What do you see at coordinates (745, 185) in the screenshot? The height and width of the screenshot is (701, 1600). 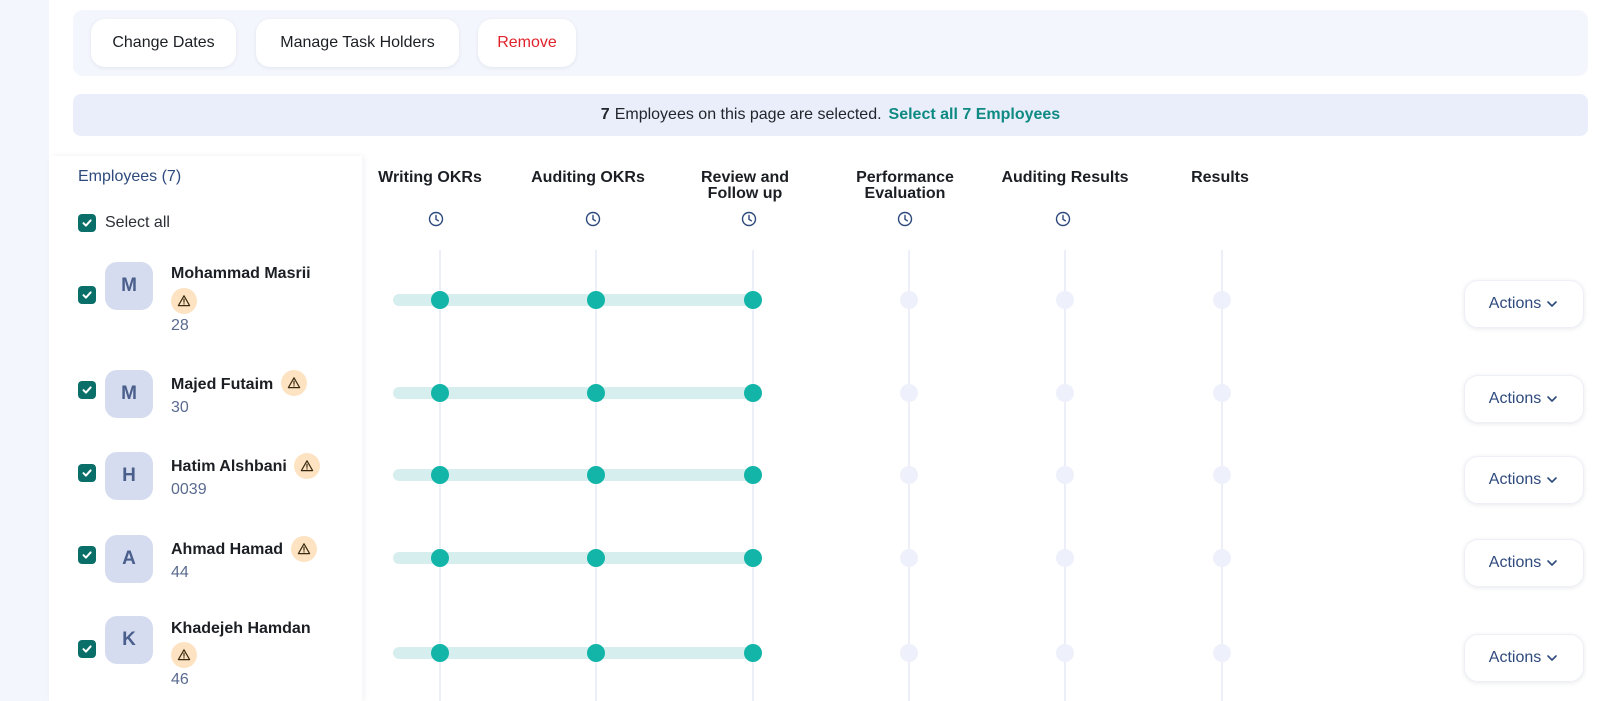 I see `phase-header-review-follow-up: Review and Follow up` at bounding box center [745, 185].